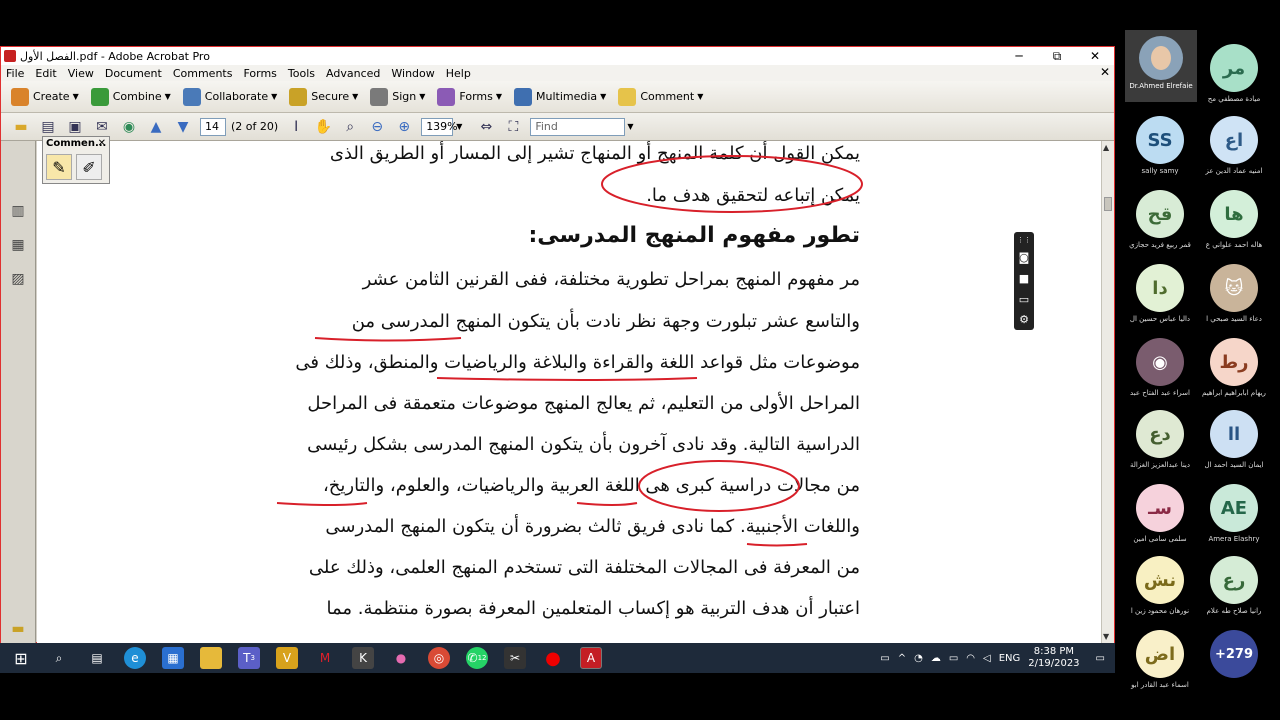  Describe the element at coordinates (1160, 374) in the screenshot. I see `participant-tile: ◉ اسراء عبد الفتاح عبد` at that location.